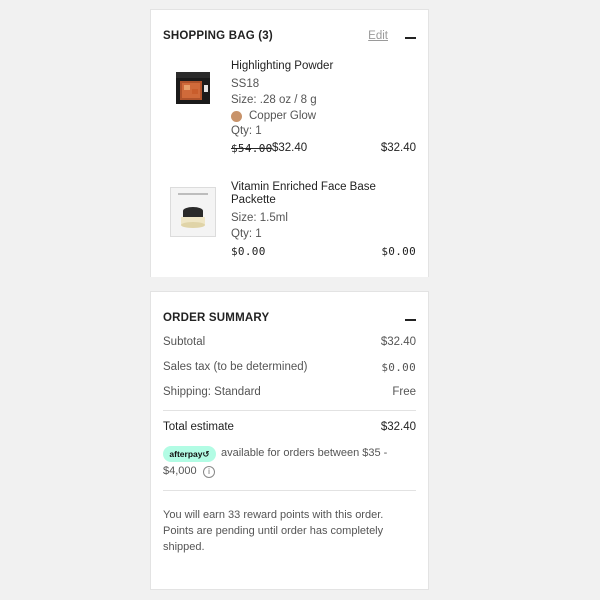 This screenshot has width=600, height=600. I want to click on item-original-price: $54.00, so click(252, 148).